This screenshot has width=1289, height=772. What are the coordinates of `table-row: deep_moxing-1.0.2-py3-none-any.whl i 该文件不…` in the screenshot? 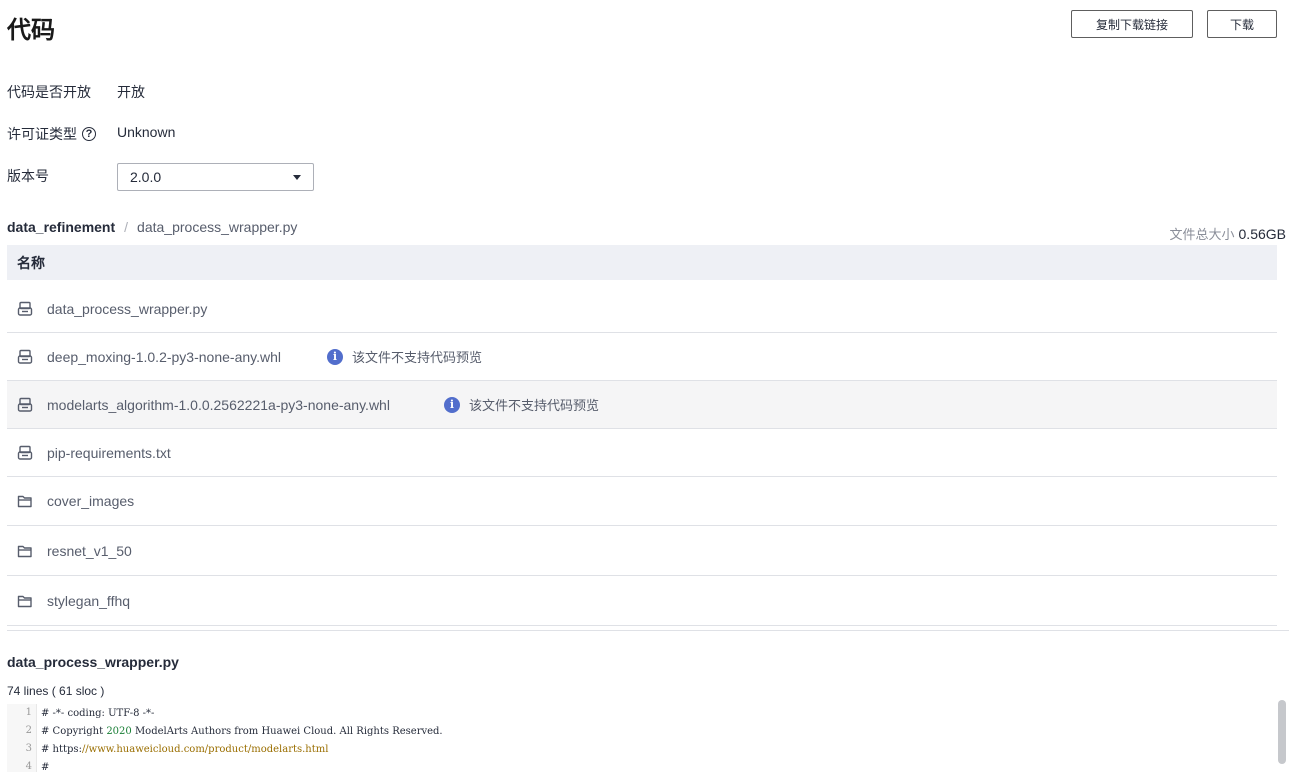 It's located at (642, 357).